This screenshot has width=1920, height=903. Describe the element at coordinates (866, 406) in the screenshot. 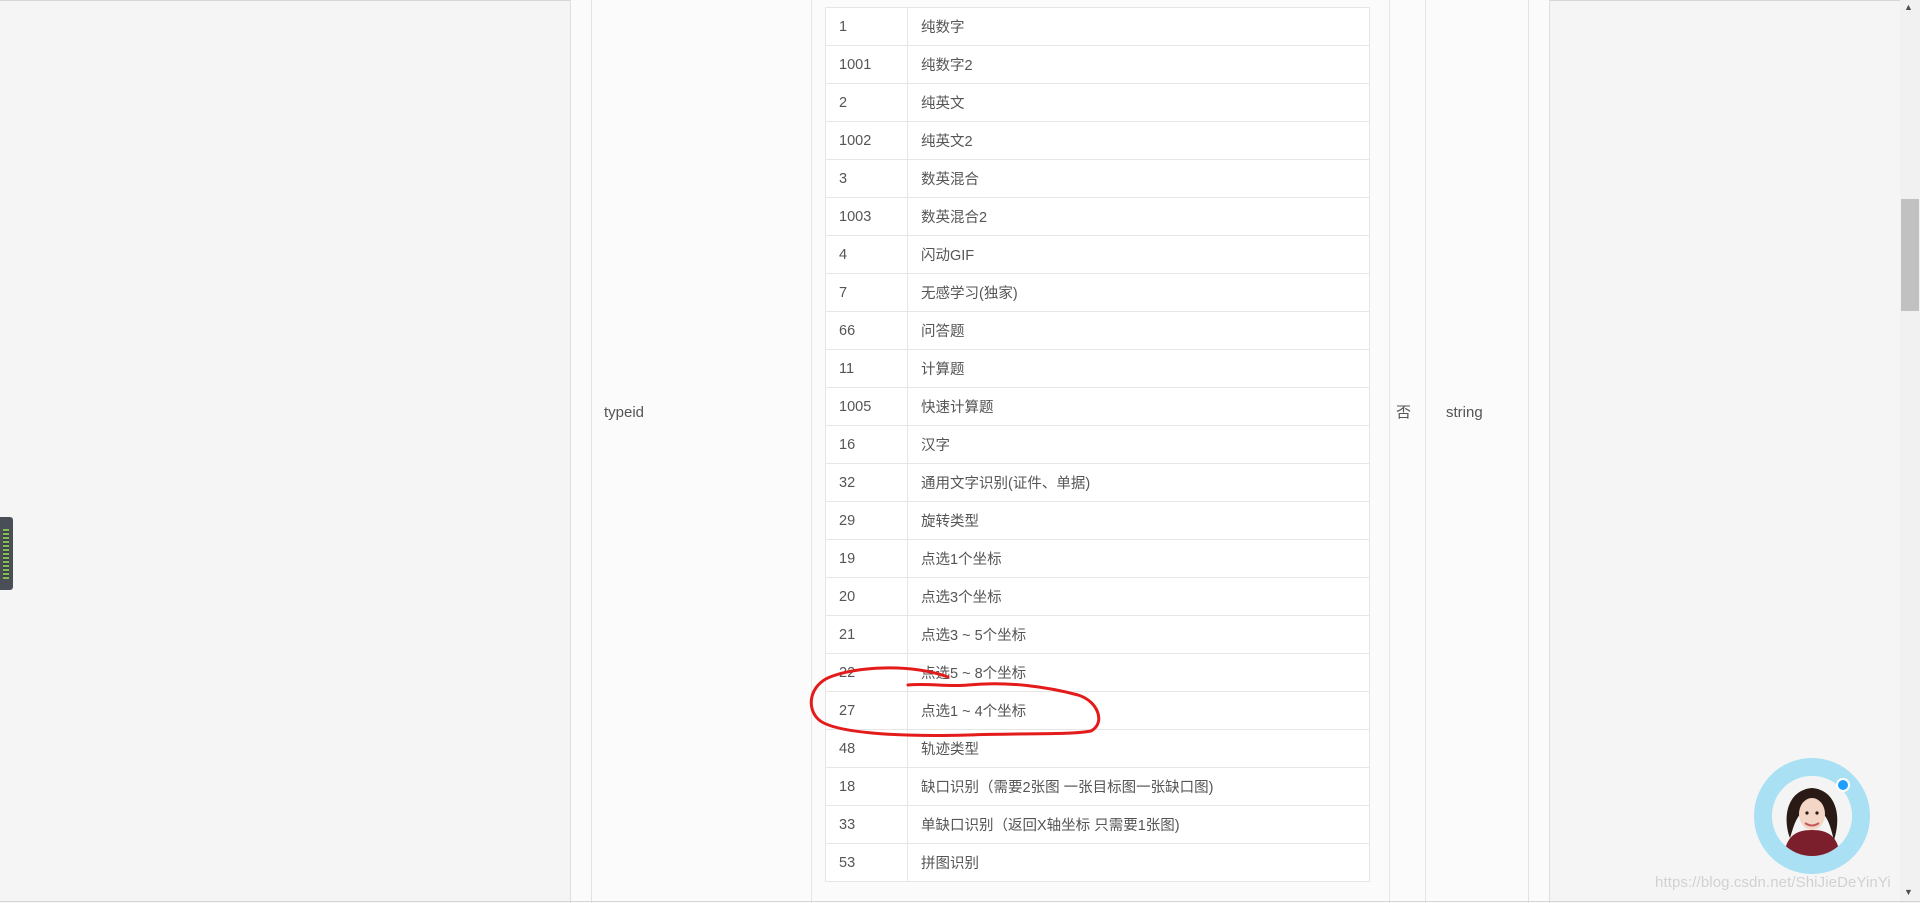

I see `typeid-code: 1005` at that location.